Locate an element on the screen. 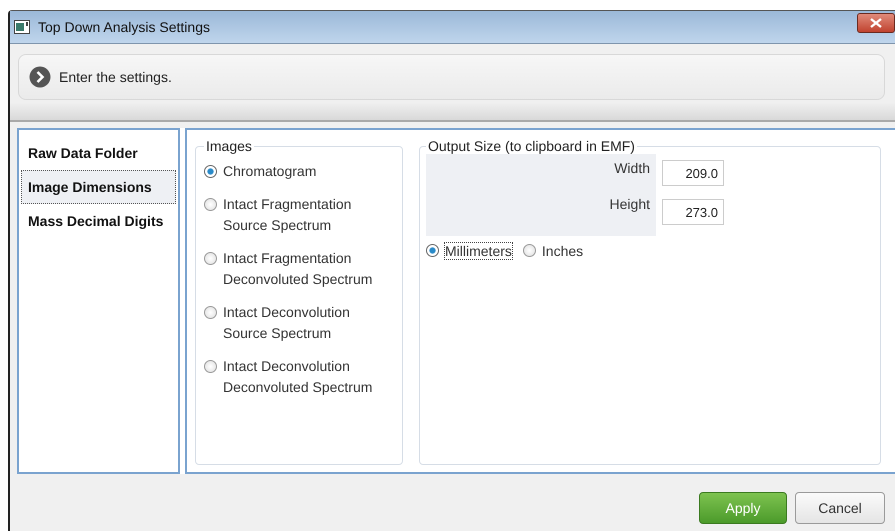  sidebar-item: Image Dimensions is located at coordinates (98, 187).